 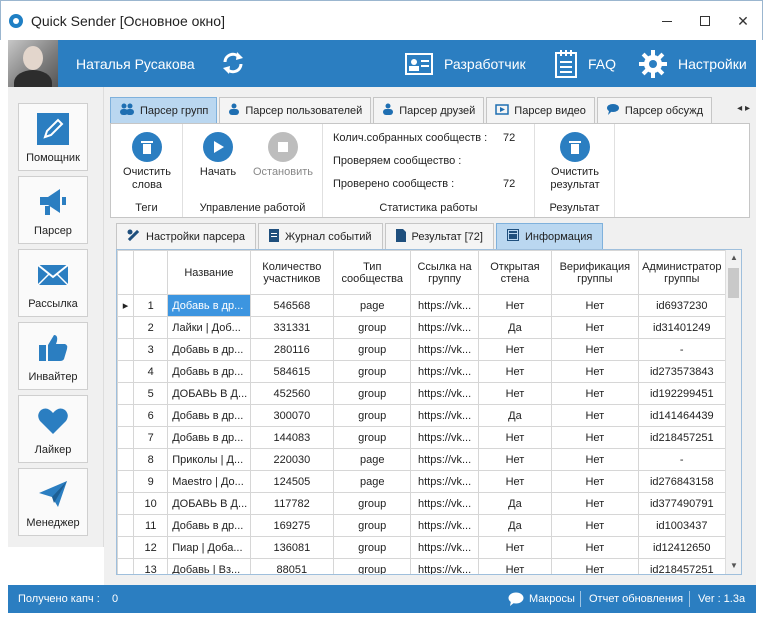 I want to click on sidebar-item-liker: Лайкер, so click(x=53, y=429).